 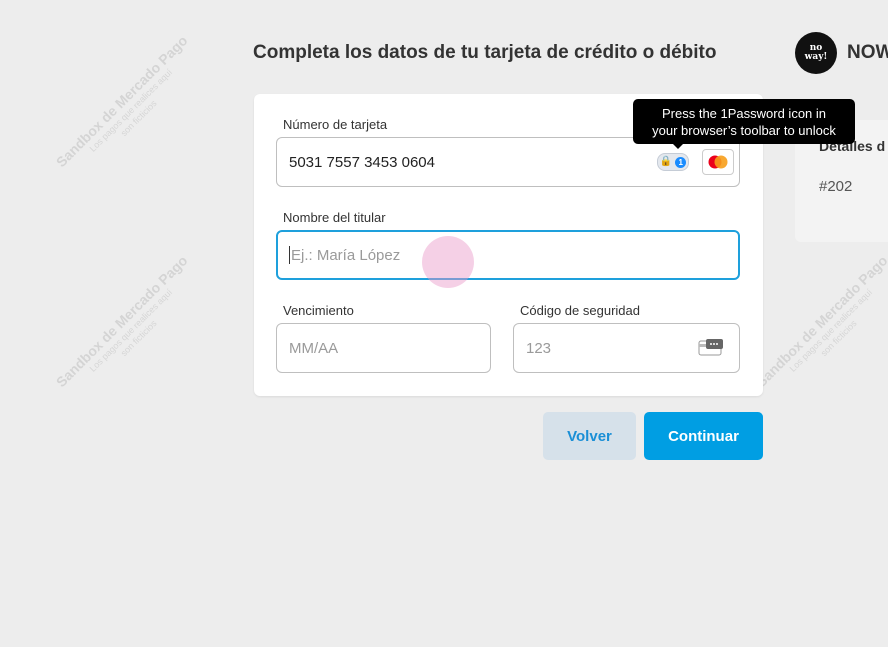 I want to click on expiry-placeholder: MM/AA, so click(x=314, y=348).